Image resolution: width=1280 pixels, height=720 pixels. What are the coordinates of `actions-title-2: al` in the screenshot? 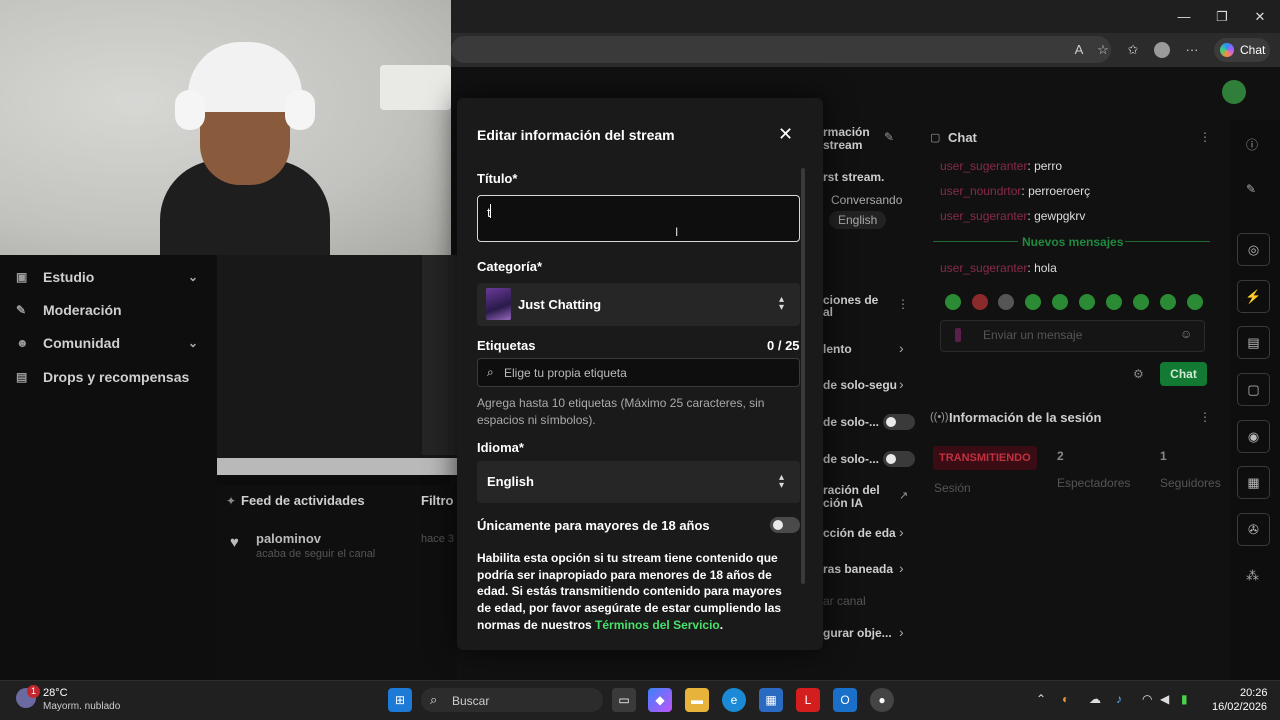 It's located at (828, 312).